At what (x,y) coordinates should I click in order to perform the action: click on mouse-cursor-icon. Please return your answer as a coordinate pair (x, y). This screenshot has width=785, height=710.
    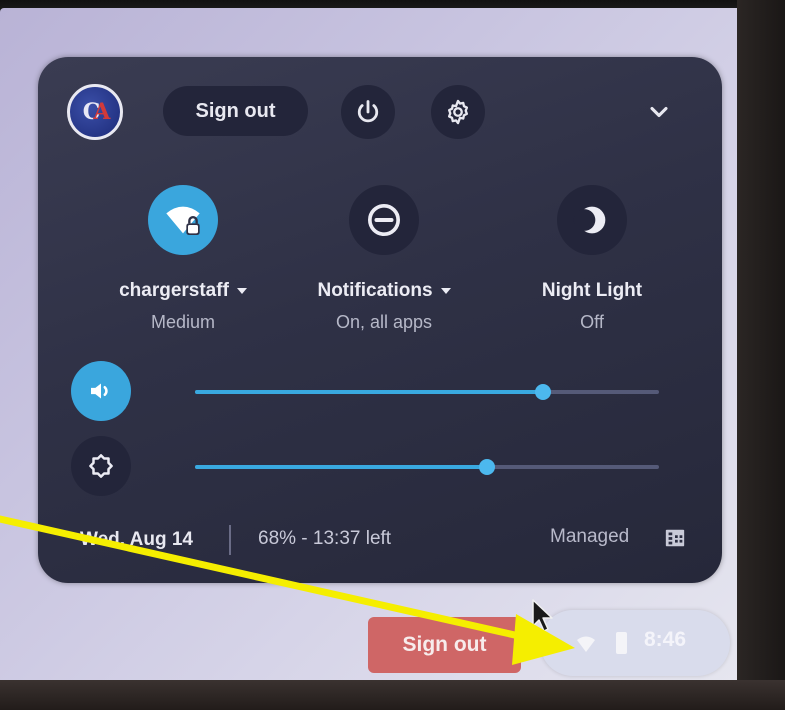
    Looking at the image, I should click on (542, 615).